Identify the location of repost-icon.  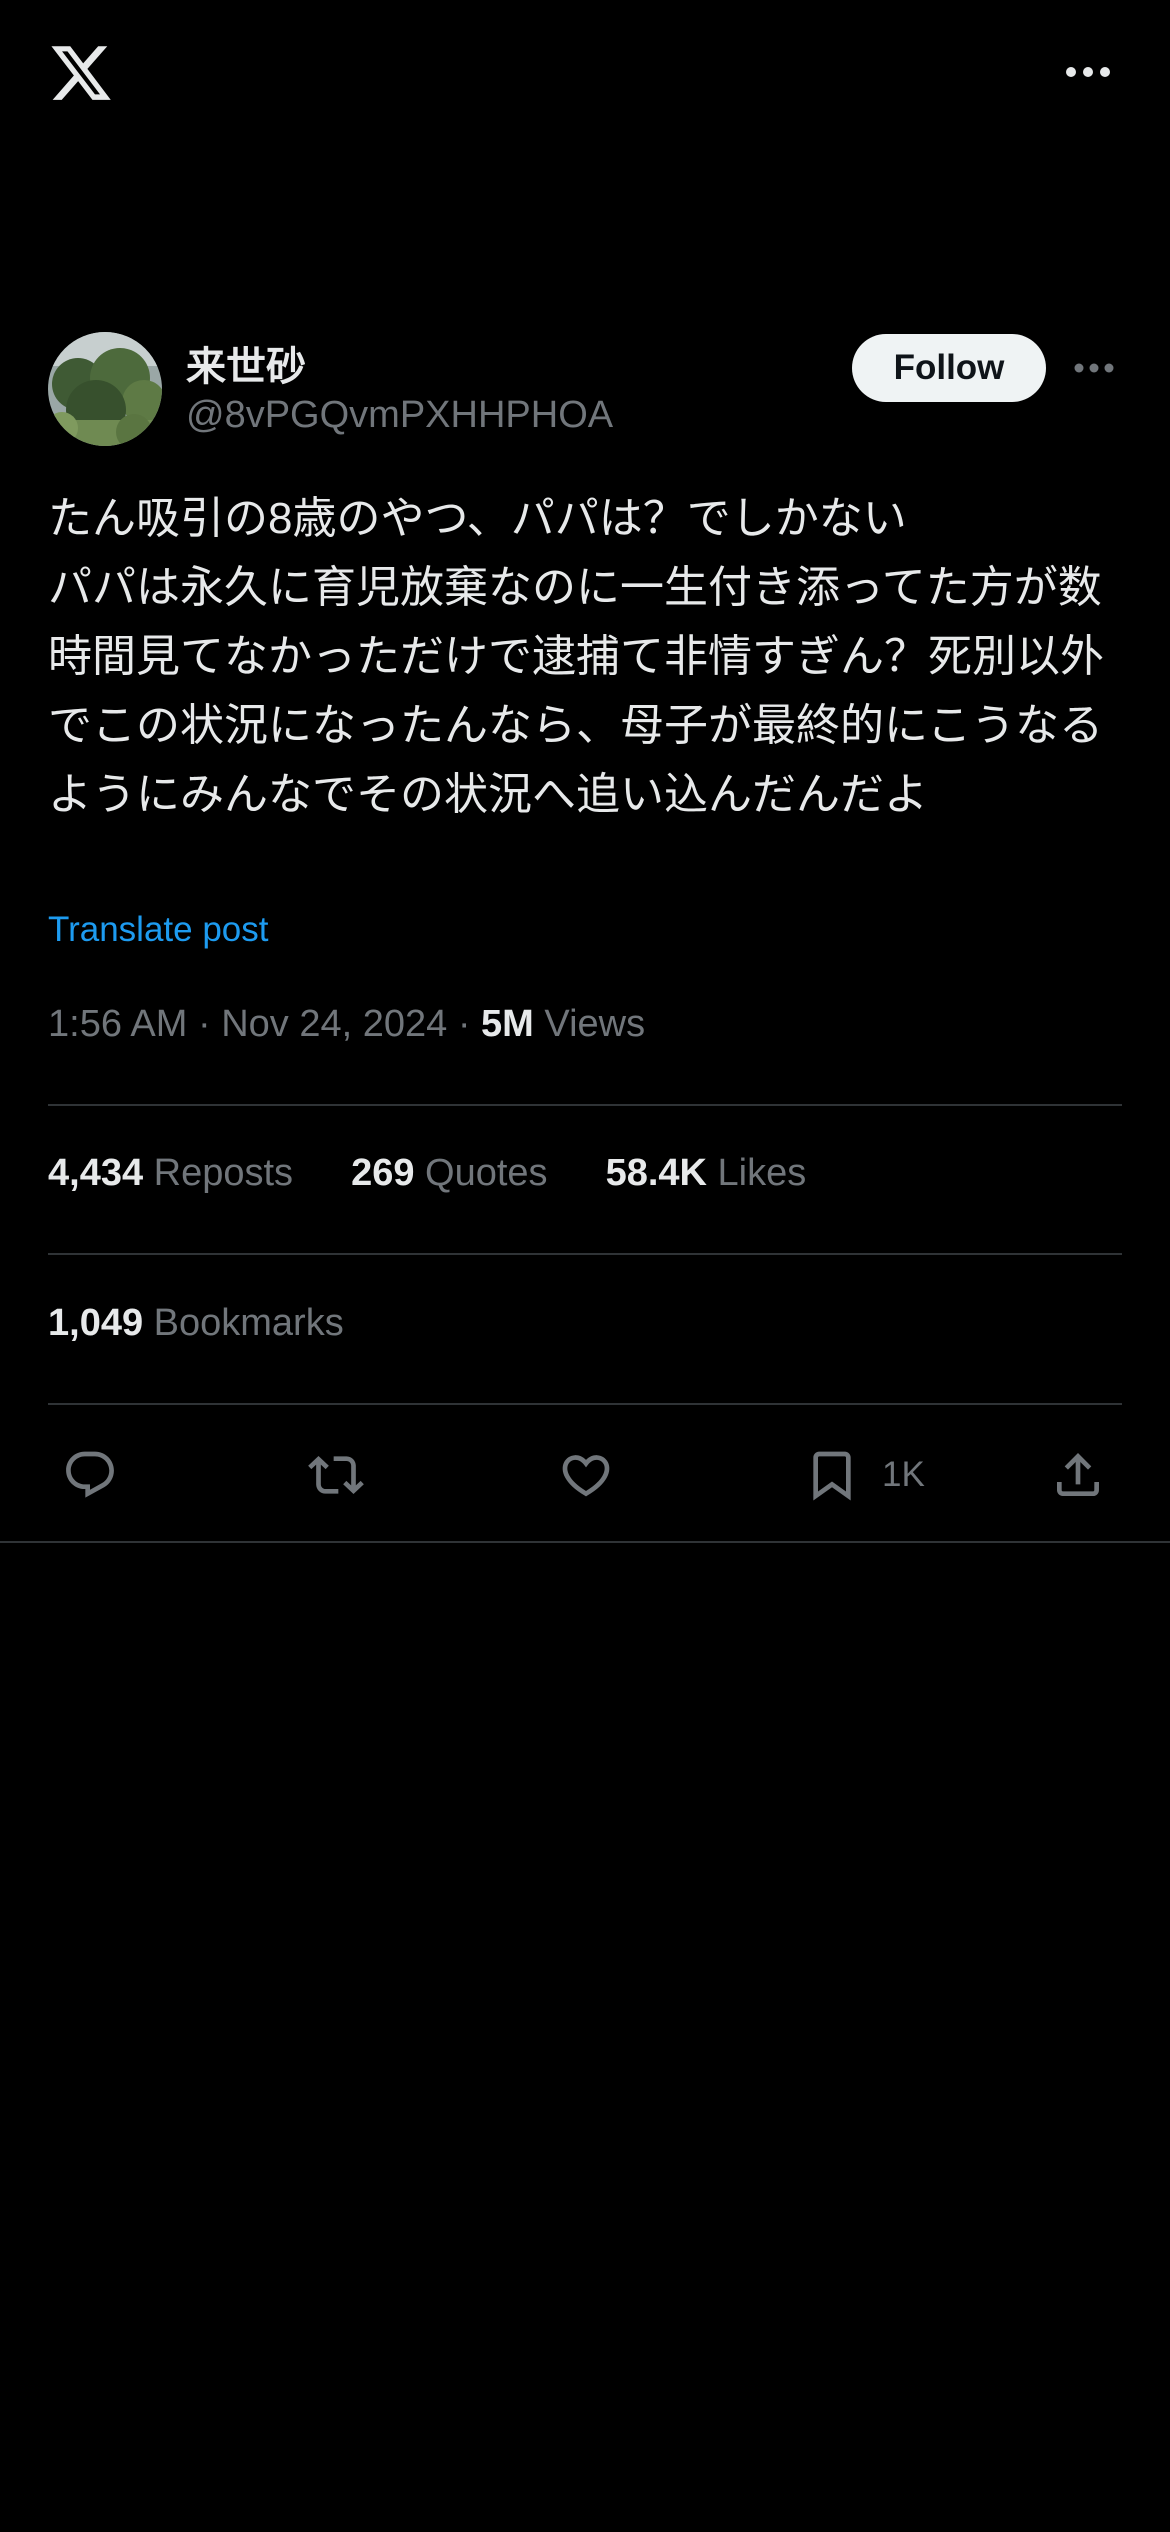
(336, 1475).